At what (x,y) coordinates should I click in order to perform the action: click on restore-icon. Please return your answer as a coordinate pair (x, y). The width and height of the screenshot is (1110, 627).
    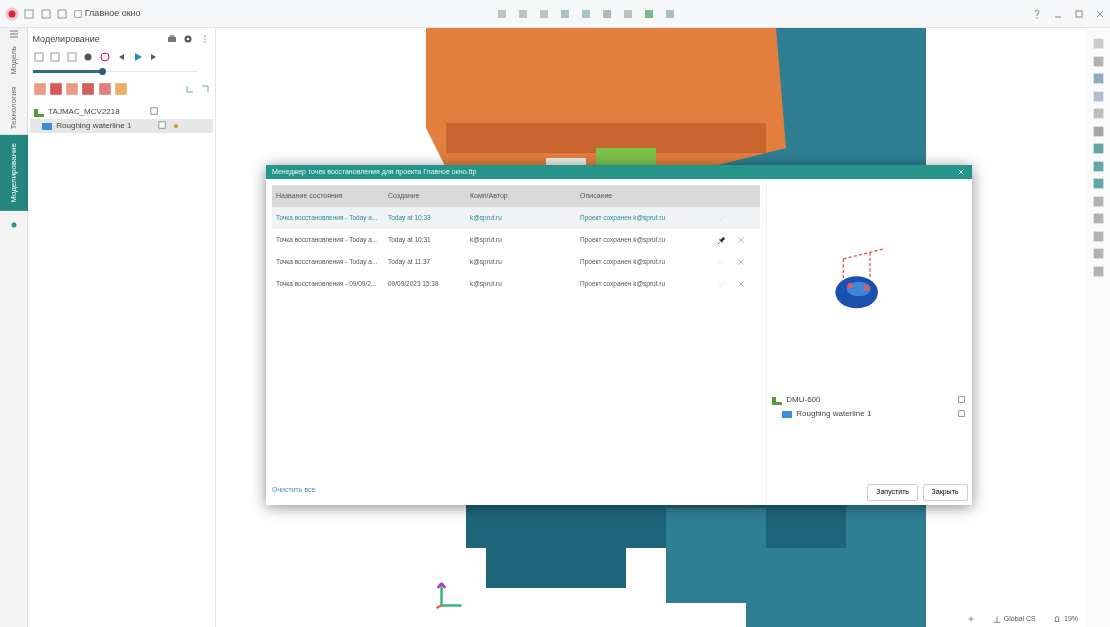
    Looking at the image, I should click on (1078, 13).